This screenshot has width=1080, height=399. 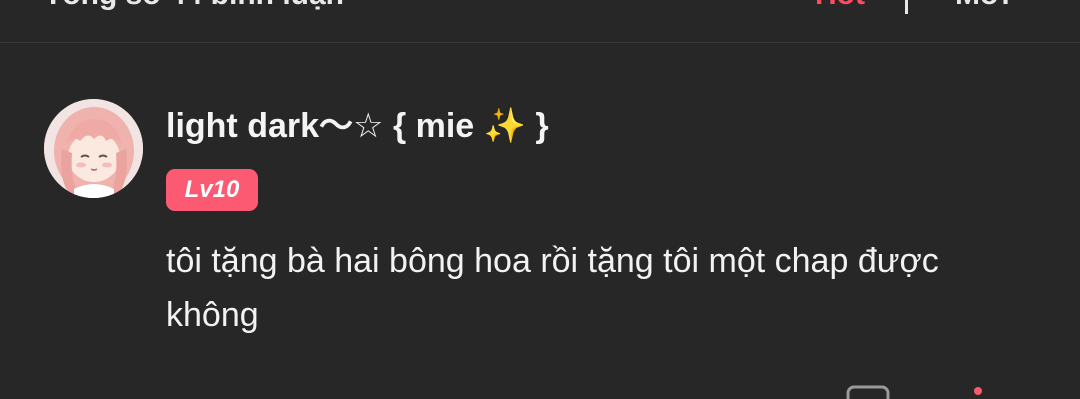 I want to click on level-badge: Lv10, so click(x=212, y=190).